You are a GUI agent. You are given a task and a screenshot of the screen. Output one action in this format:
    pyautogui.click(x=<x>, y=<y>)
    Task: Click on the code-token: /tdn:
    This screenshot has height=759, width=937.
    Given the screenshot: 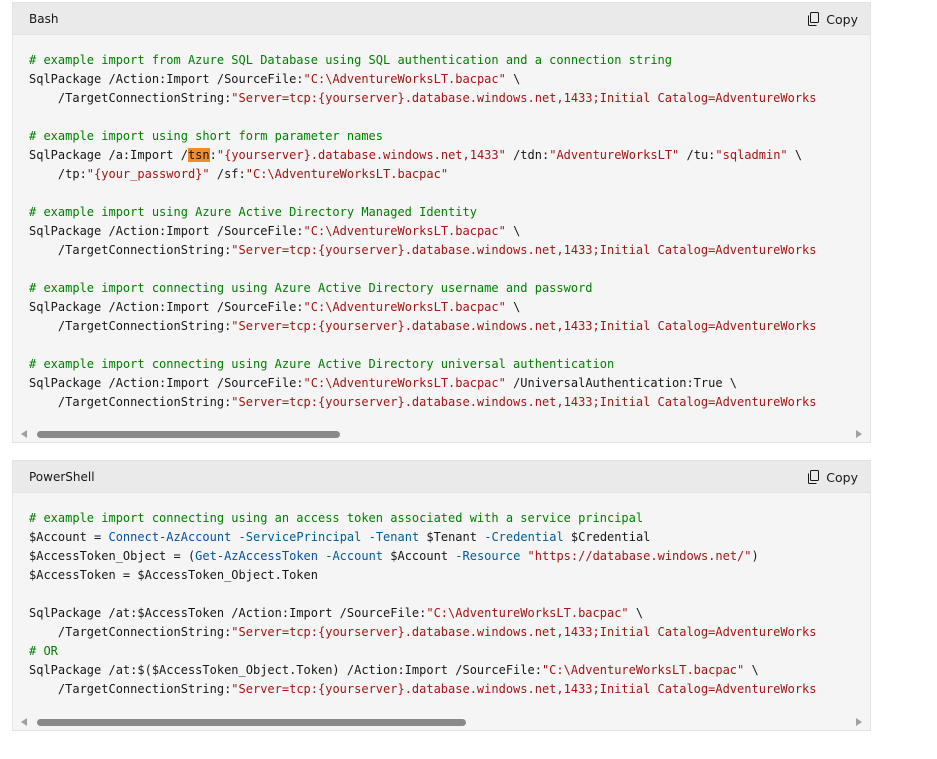 What is the action you would take?
    pyautogui.click(x=527, y=155)
    